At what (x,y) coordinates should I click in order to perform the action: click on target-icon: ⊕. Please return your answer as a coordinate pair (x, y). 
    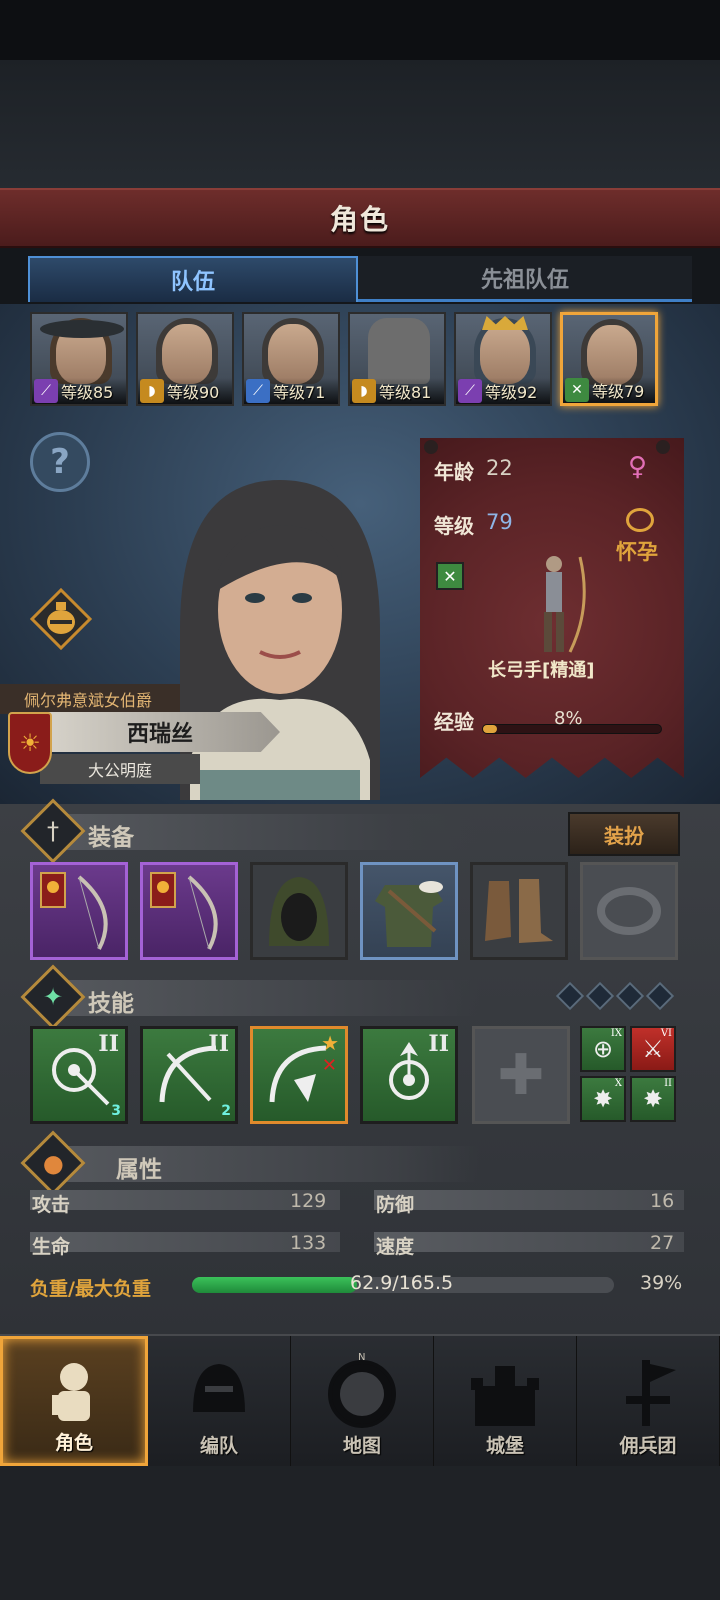
    Looking at the image, I should click on (603, 1049).